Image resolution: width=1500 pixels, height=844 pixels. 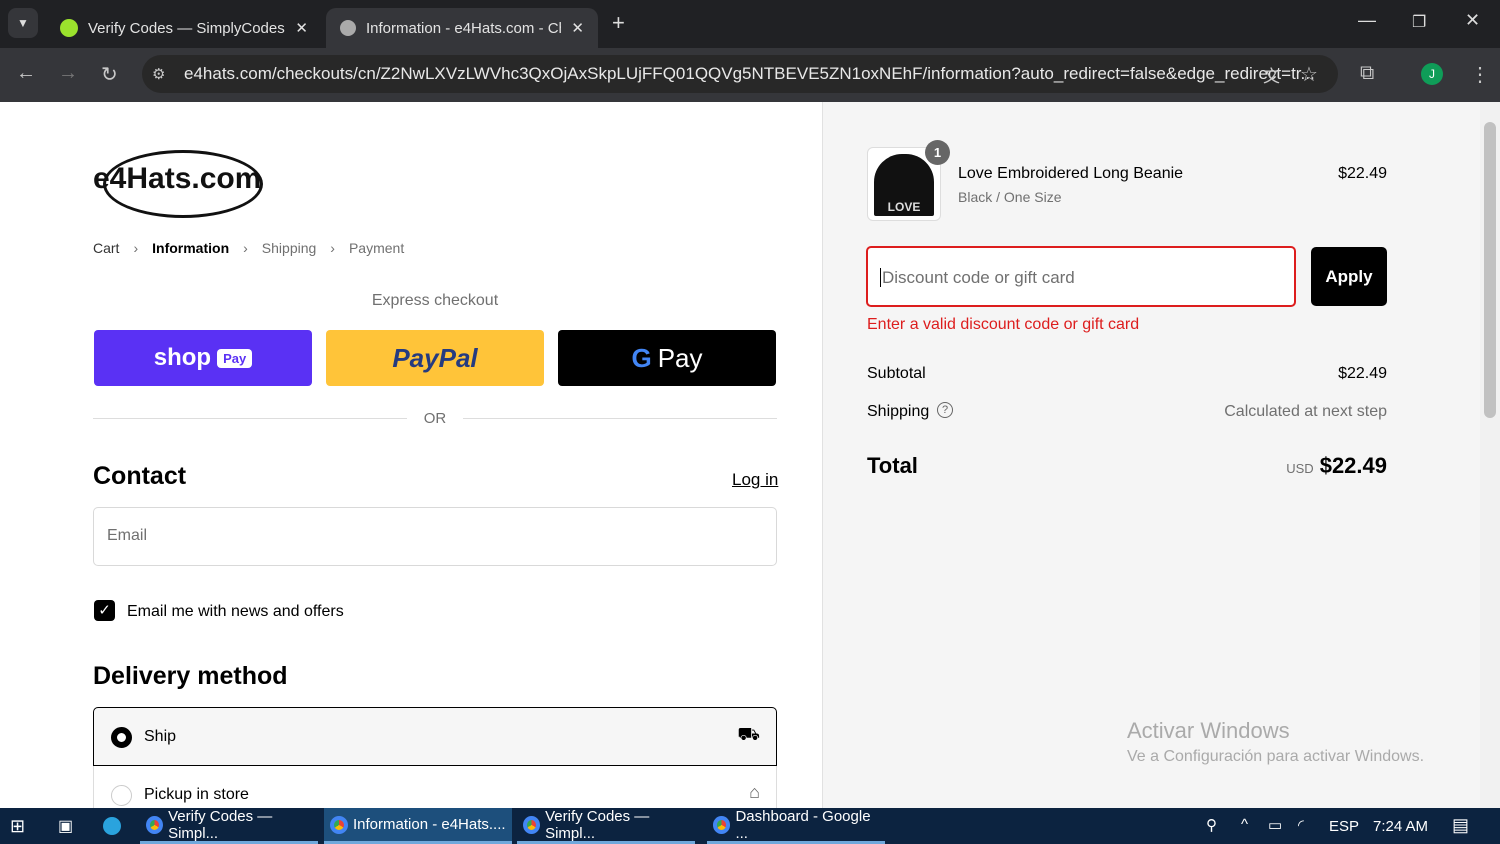 I want to click on or-divider: OR, so click(x=435, y=418).